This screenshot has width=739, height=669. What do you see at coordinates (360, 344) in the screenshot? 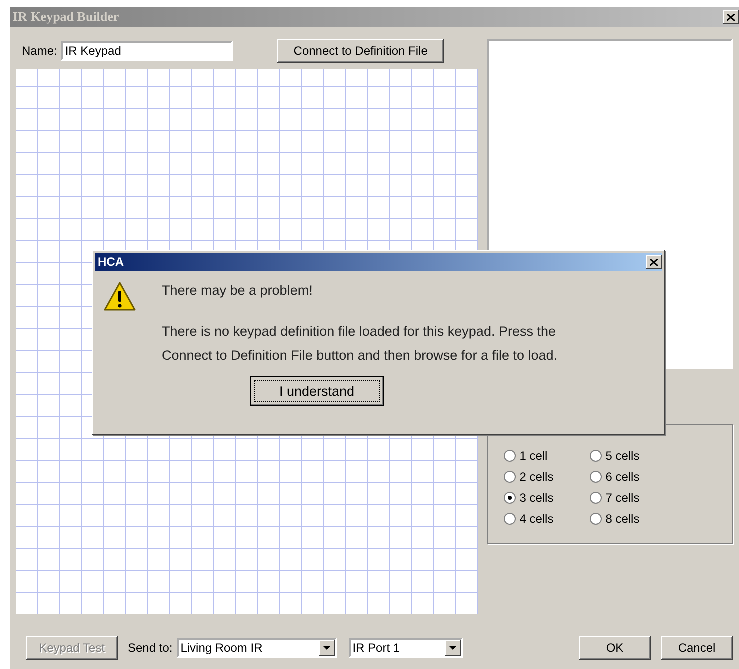
I see `dialog-message: There is no keypad definition file loaded for this keypad. Press the Connect to Definition File button and then browse for a file to load.` at bounding box center [360, 344].